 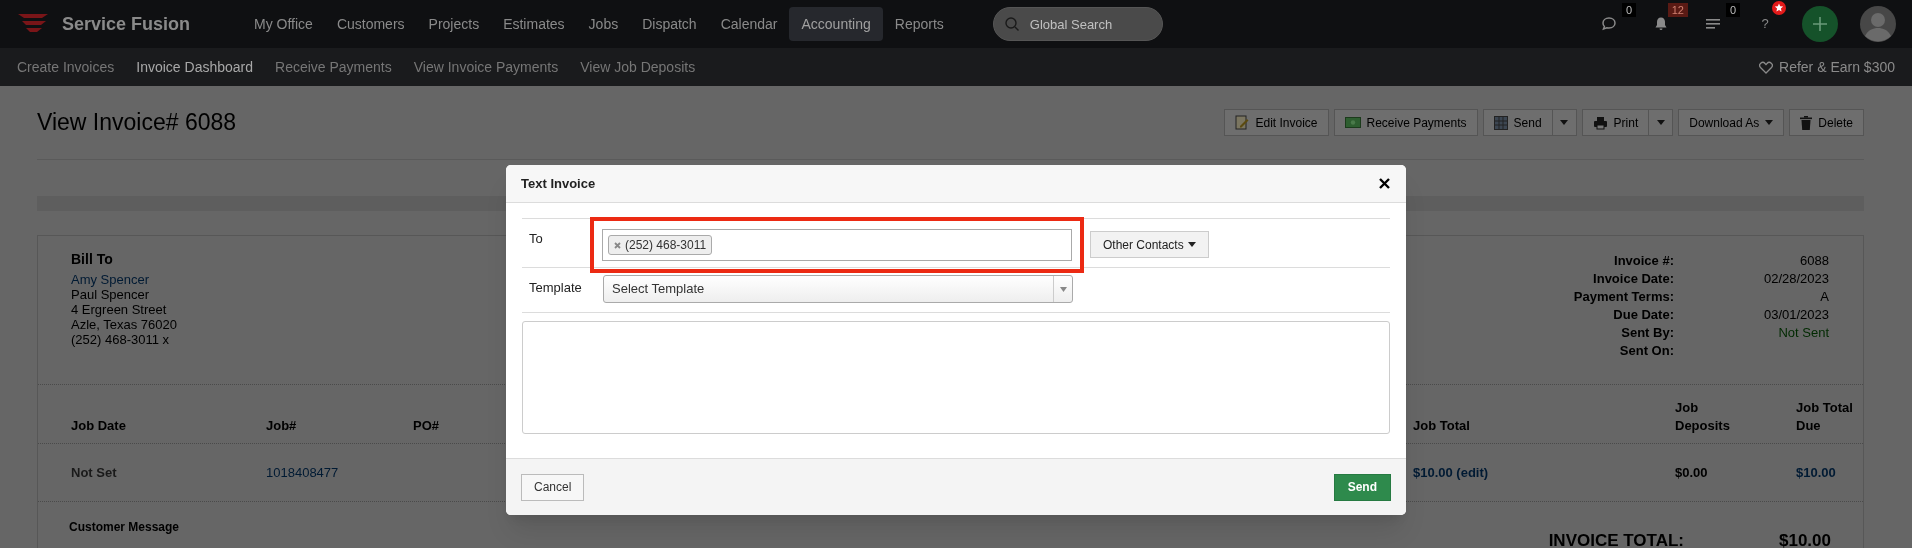 What do you see at coordinates (92, 259) in the screenshot?
I see `bill-to-heading: Bill To` at bounding box center [92, 259].